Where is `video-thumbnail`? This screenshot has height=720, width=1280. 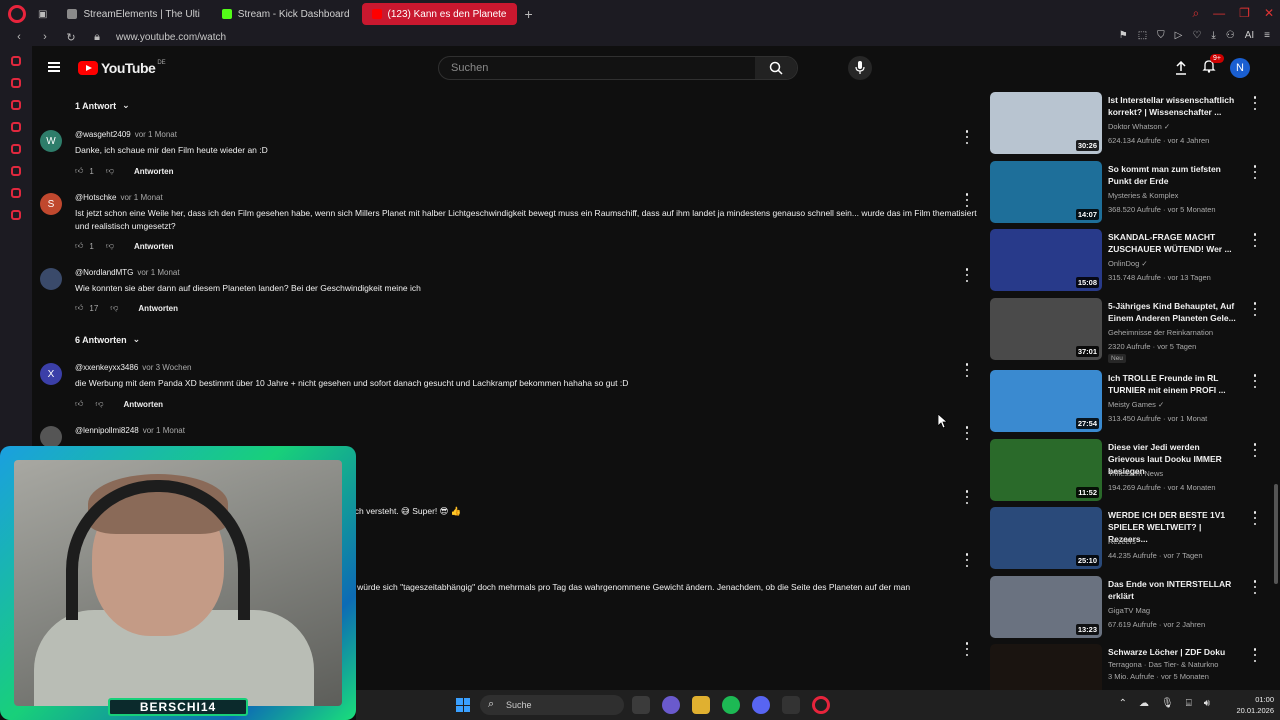
video-thumbnail is located at coordinates (1046, 667).